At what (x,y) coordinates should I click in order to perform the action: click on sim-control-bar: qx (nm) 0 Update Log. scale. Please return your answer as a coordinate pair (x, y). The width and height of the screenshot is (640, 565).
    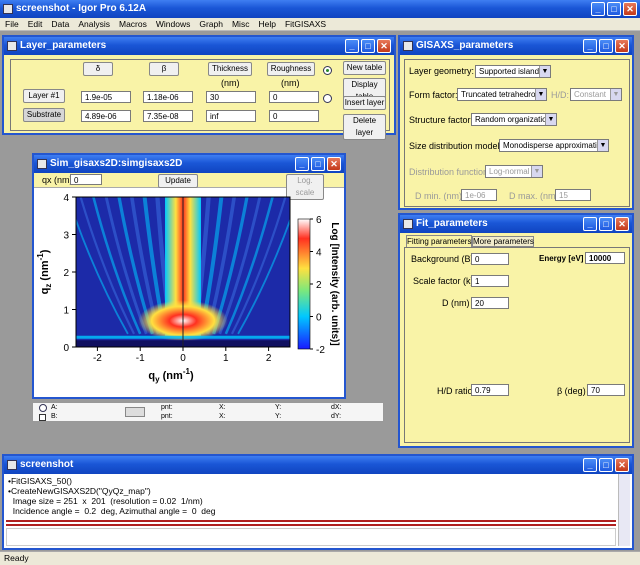
    Looking at the image, I should click on (189, 186).